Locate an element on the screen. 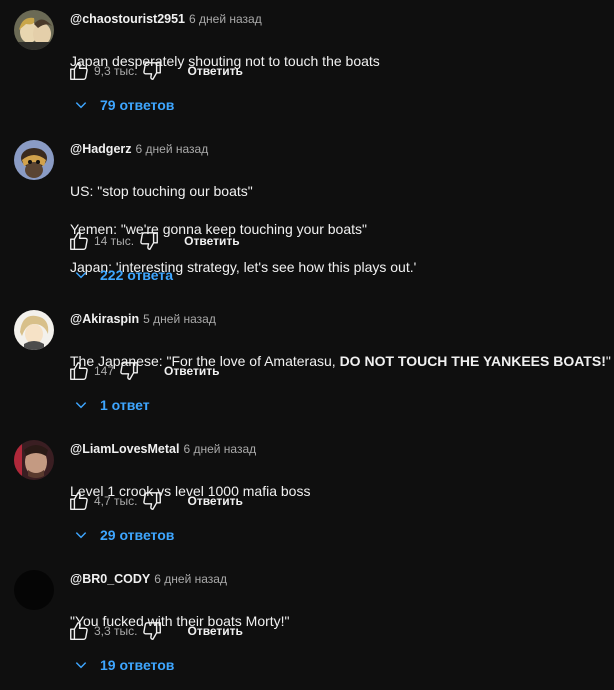  view-replies-button: 19 ответов is located at coordinates (124, 665).